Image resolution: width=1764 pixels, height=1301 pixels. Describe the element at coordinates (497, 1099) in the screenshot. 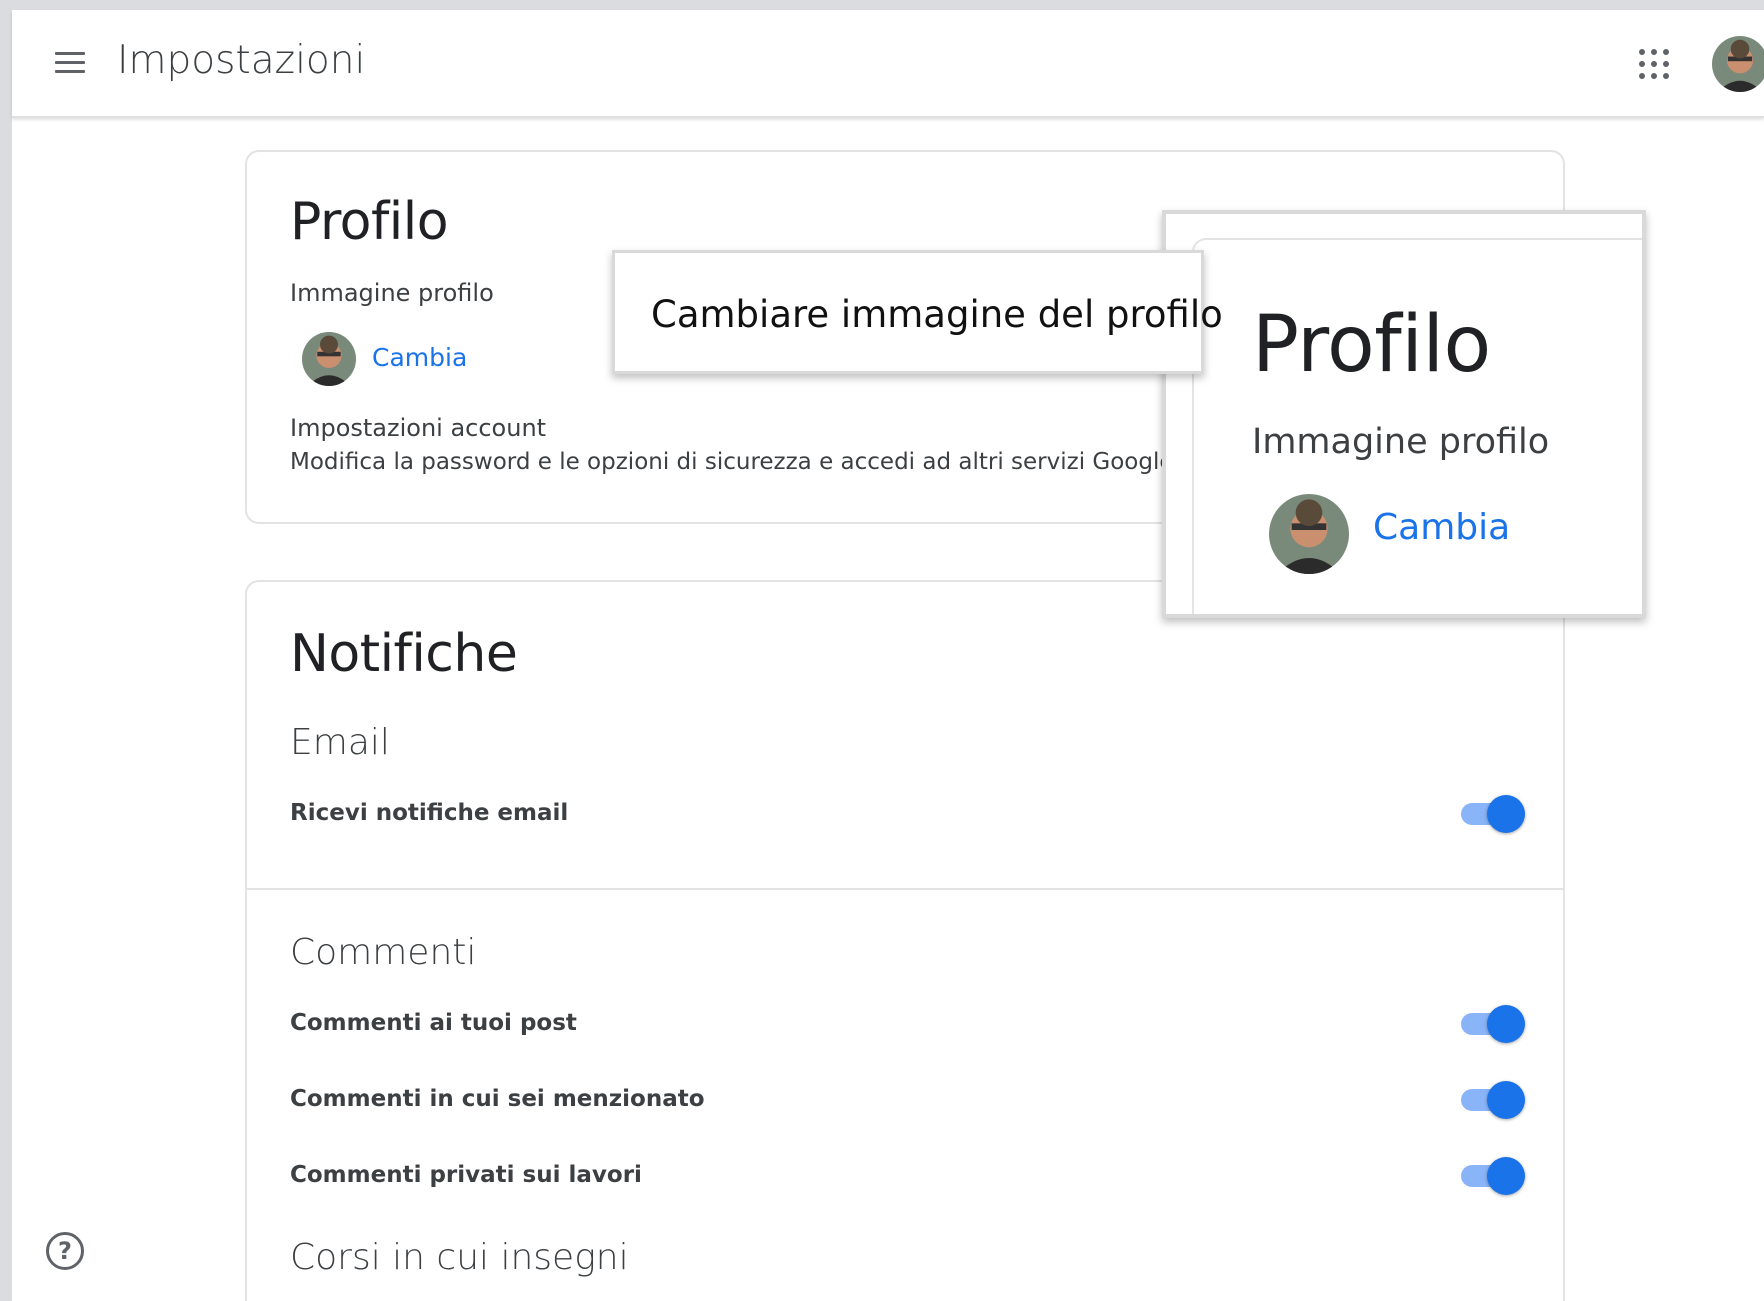

I see `comments-mentioned-label: Commenti in cui sei menzionato` at that location.